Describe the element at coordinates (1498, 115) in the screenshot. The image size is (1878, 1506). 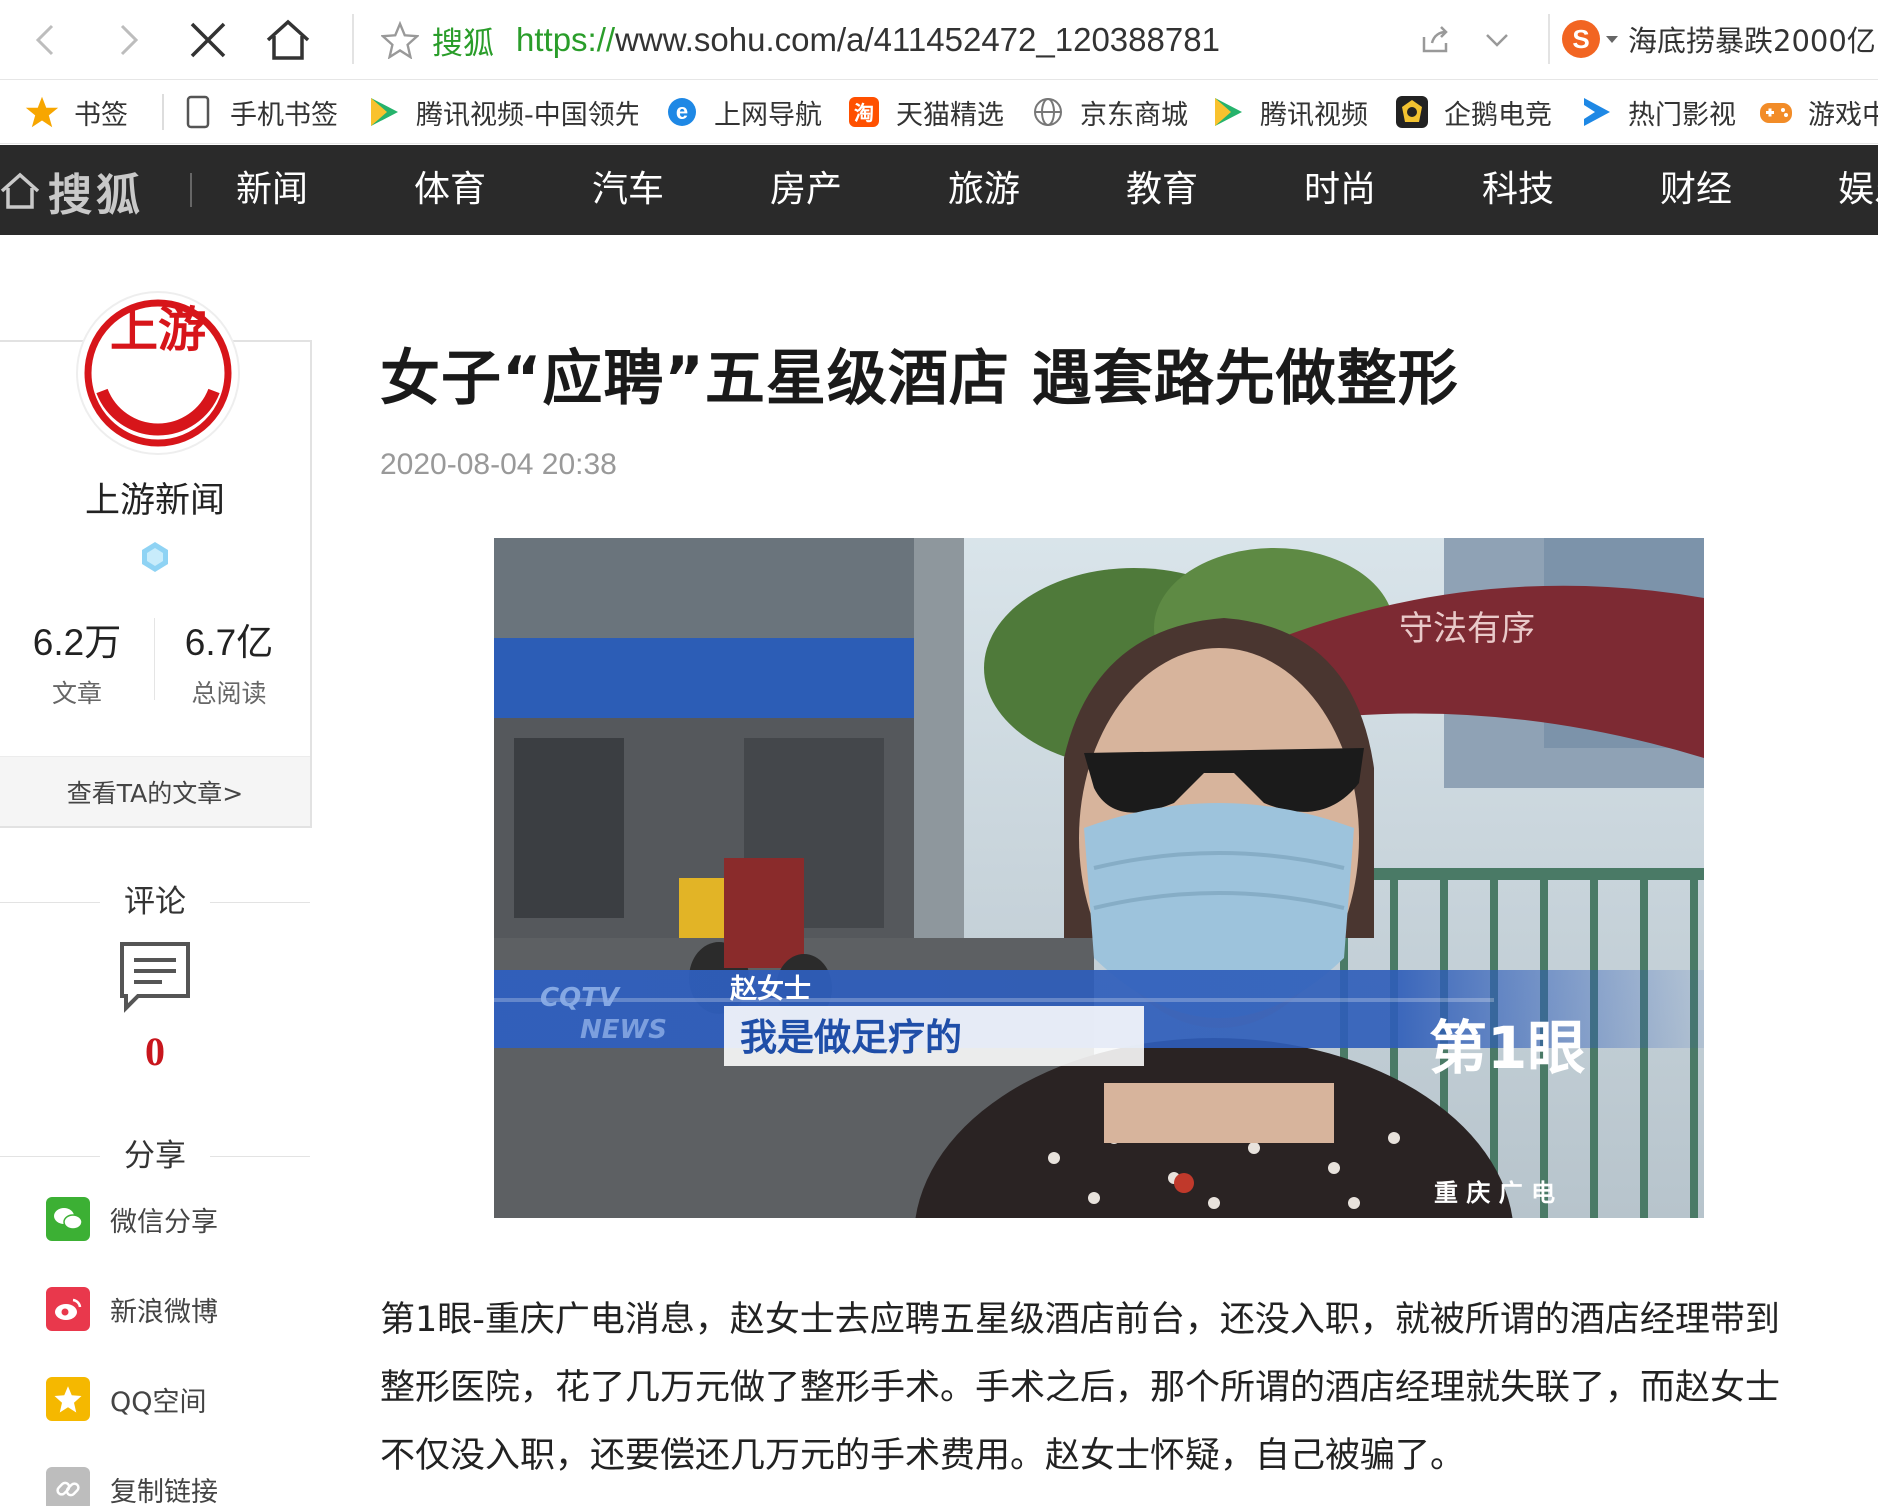
I see `bookmark-label: 企鹅电竞` at that location.